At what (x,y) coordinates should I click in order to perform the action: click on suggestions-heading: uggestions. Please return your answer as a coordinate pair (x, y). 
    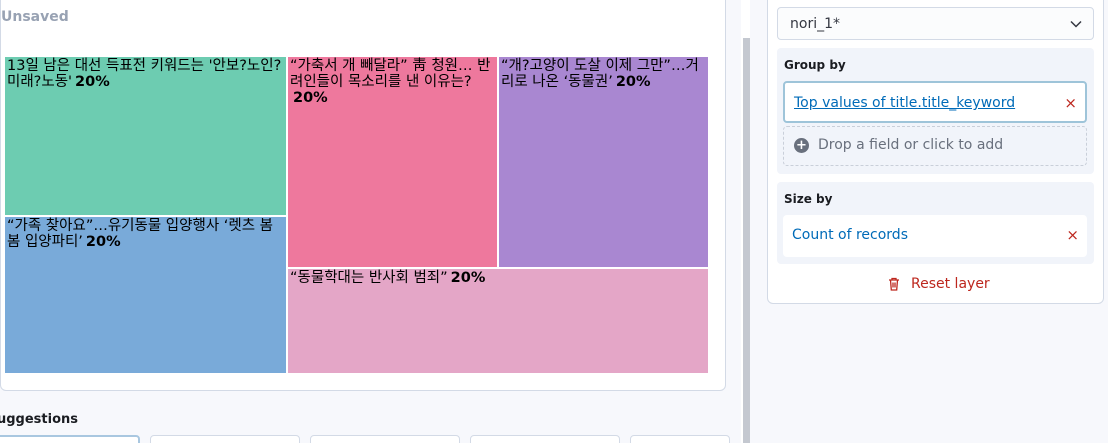
    Looking at the image, I should click on (39, 419).